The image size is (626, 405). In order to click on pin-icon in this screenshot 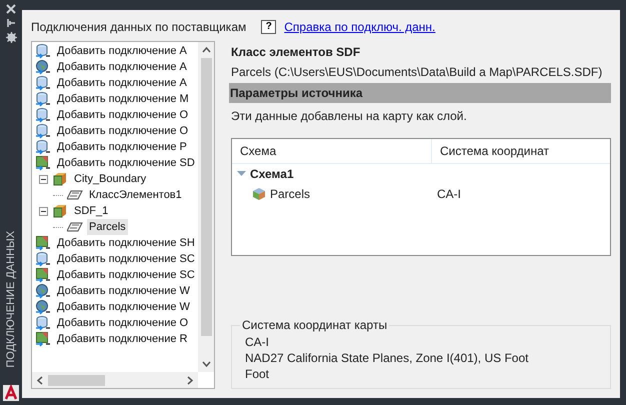, I will do `click(11, 23)`.